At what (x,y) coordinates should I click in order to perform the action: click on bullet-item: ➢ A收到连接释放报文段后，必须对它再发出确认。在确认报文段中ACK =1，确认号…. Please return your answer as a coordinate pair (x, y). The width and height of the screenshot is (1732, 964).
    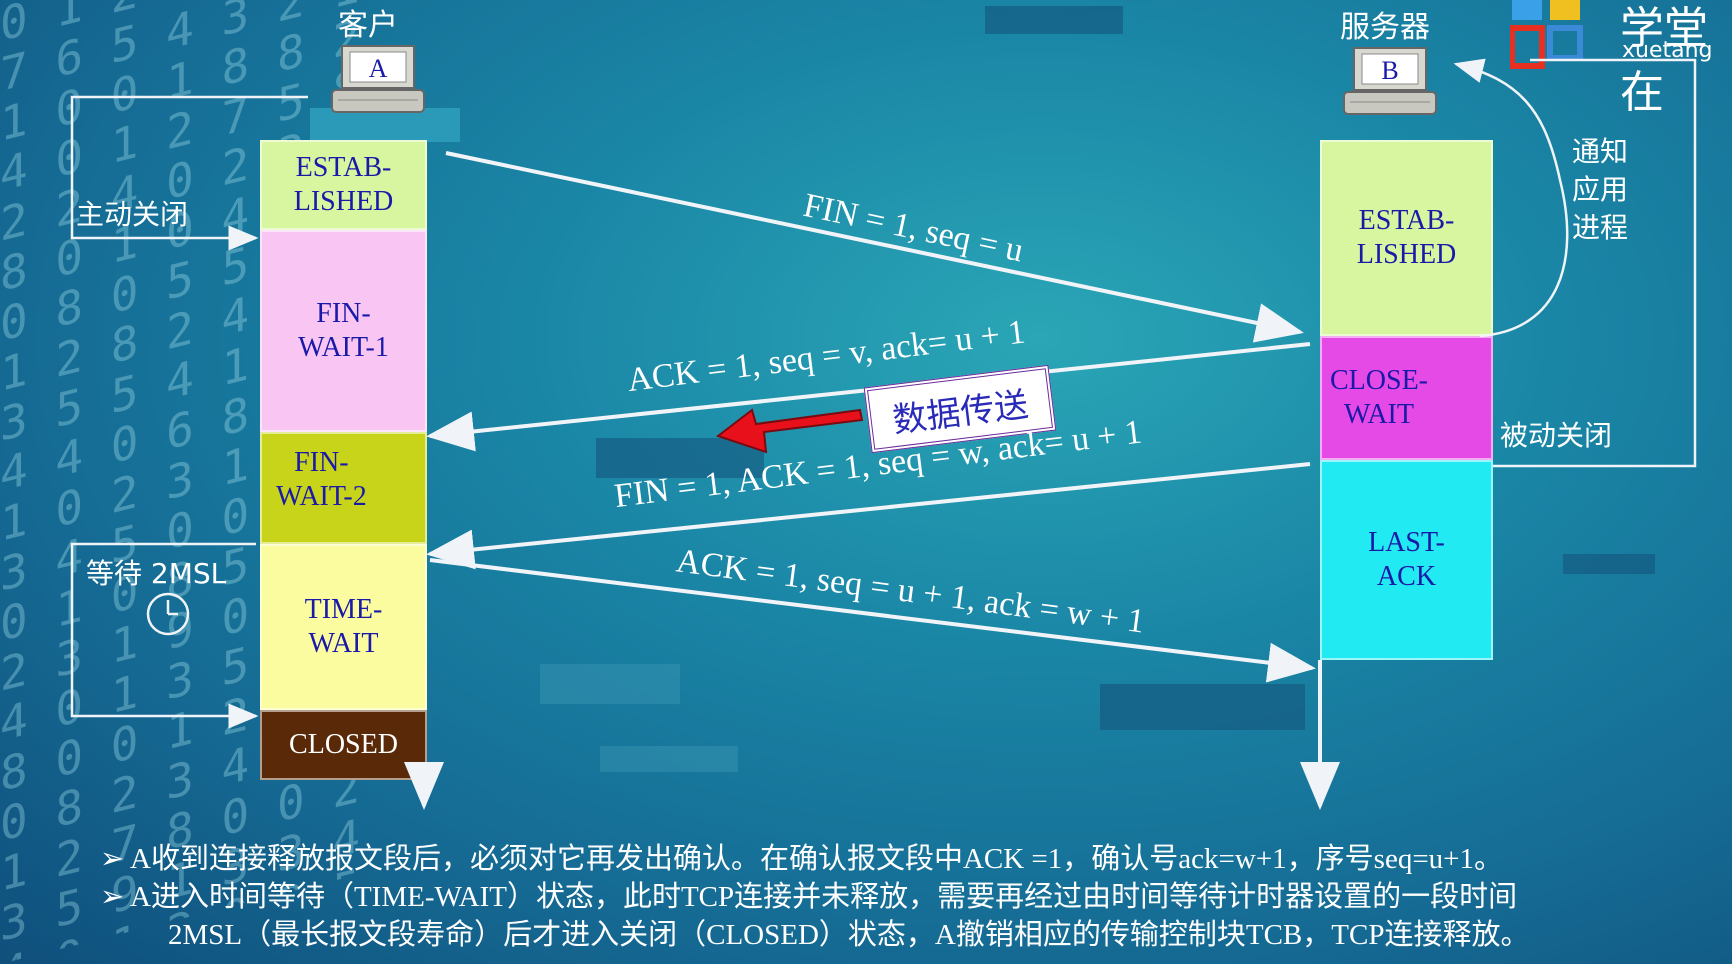
    Looking at the image, I should click on (814, 859).